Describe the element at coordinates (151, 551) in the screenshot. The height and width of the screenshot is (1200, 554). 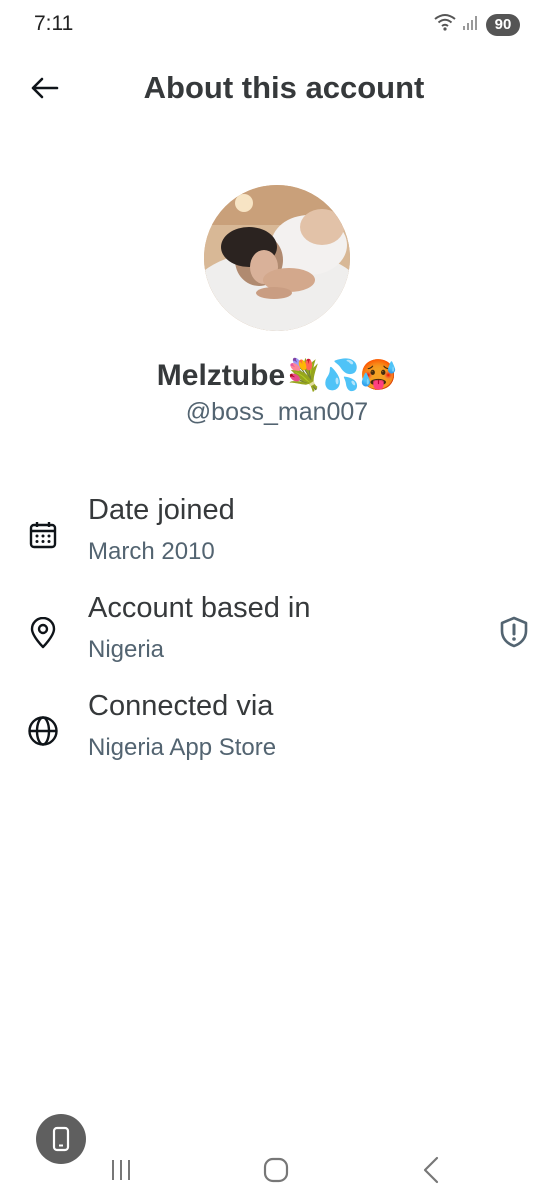
I see `row-value: March 2010` at that location.